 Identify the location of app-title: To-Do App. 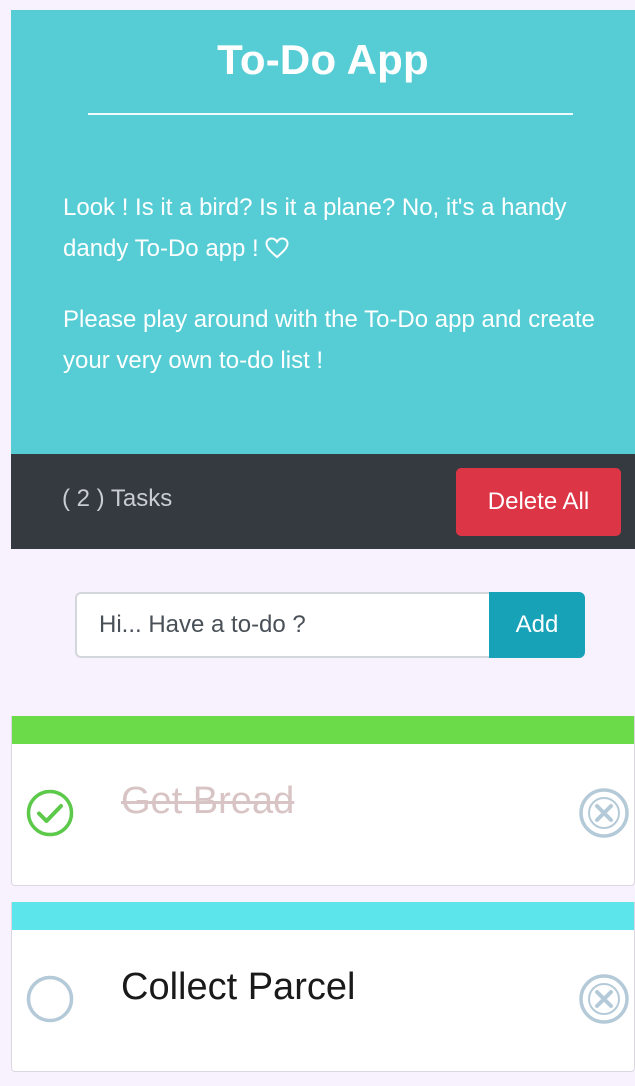
(323, 59).